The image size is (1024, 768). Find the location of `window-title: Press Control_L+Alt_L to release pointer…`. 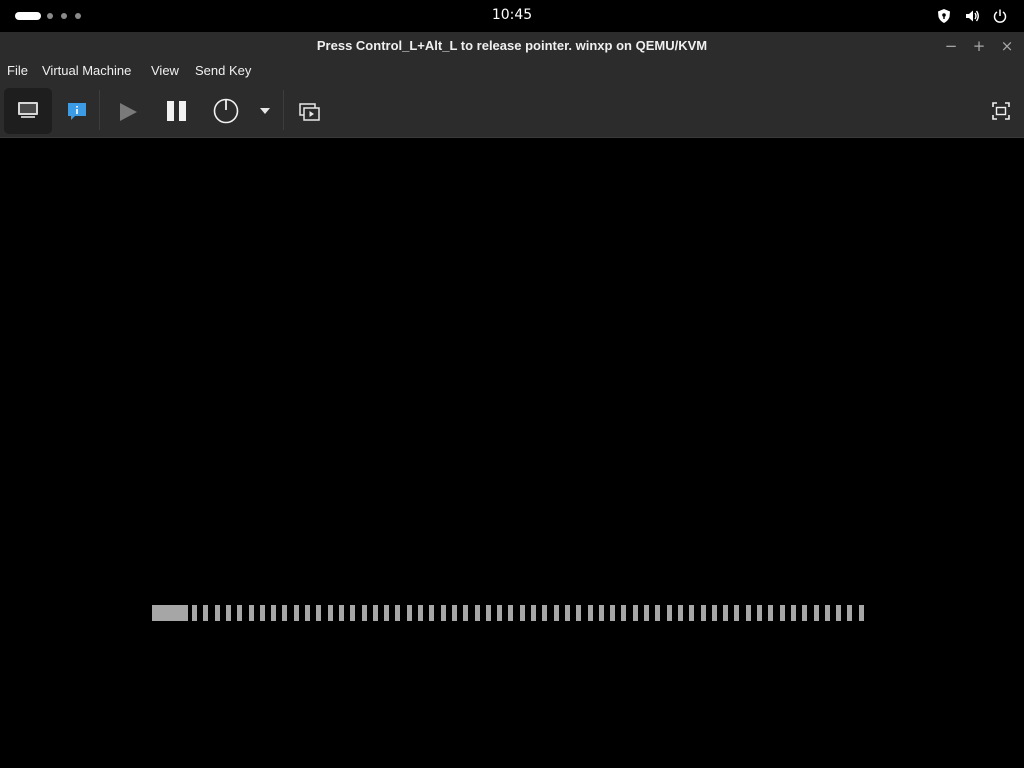

window-title: Press Control_L+Alt_L to release pointer… is located at coordinates (512, 45).